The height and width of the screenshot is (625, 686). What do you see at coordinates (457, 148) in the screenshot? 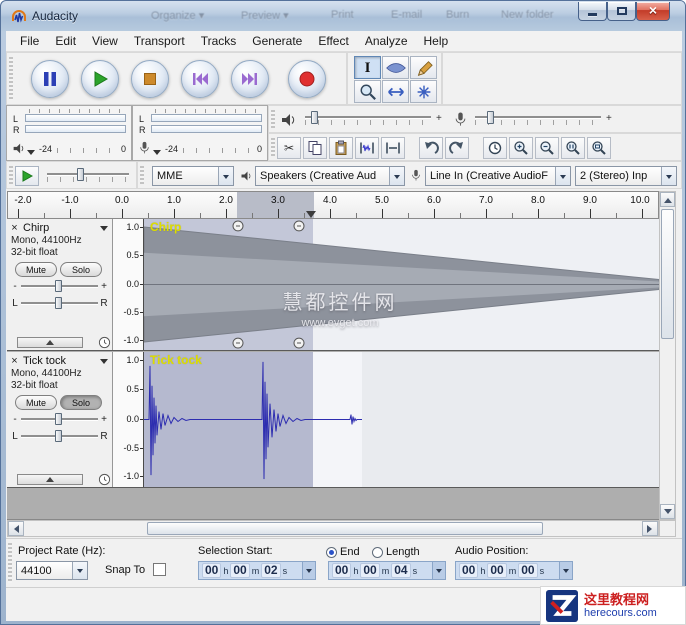
I see `redo-button` at bounding box center [457, 148].